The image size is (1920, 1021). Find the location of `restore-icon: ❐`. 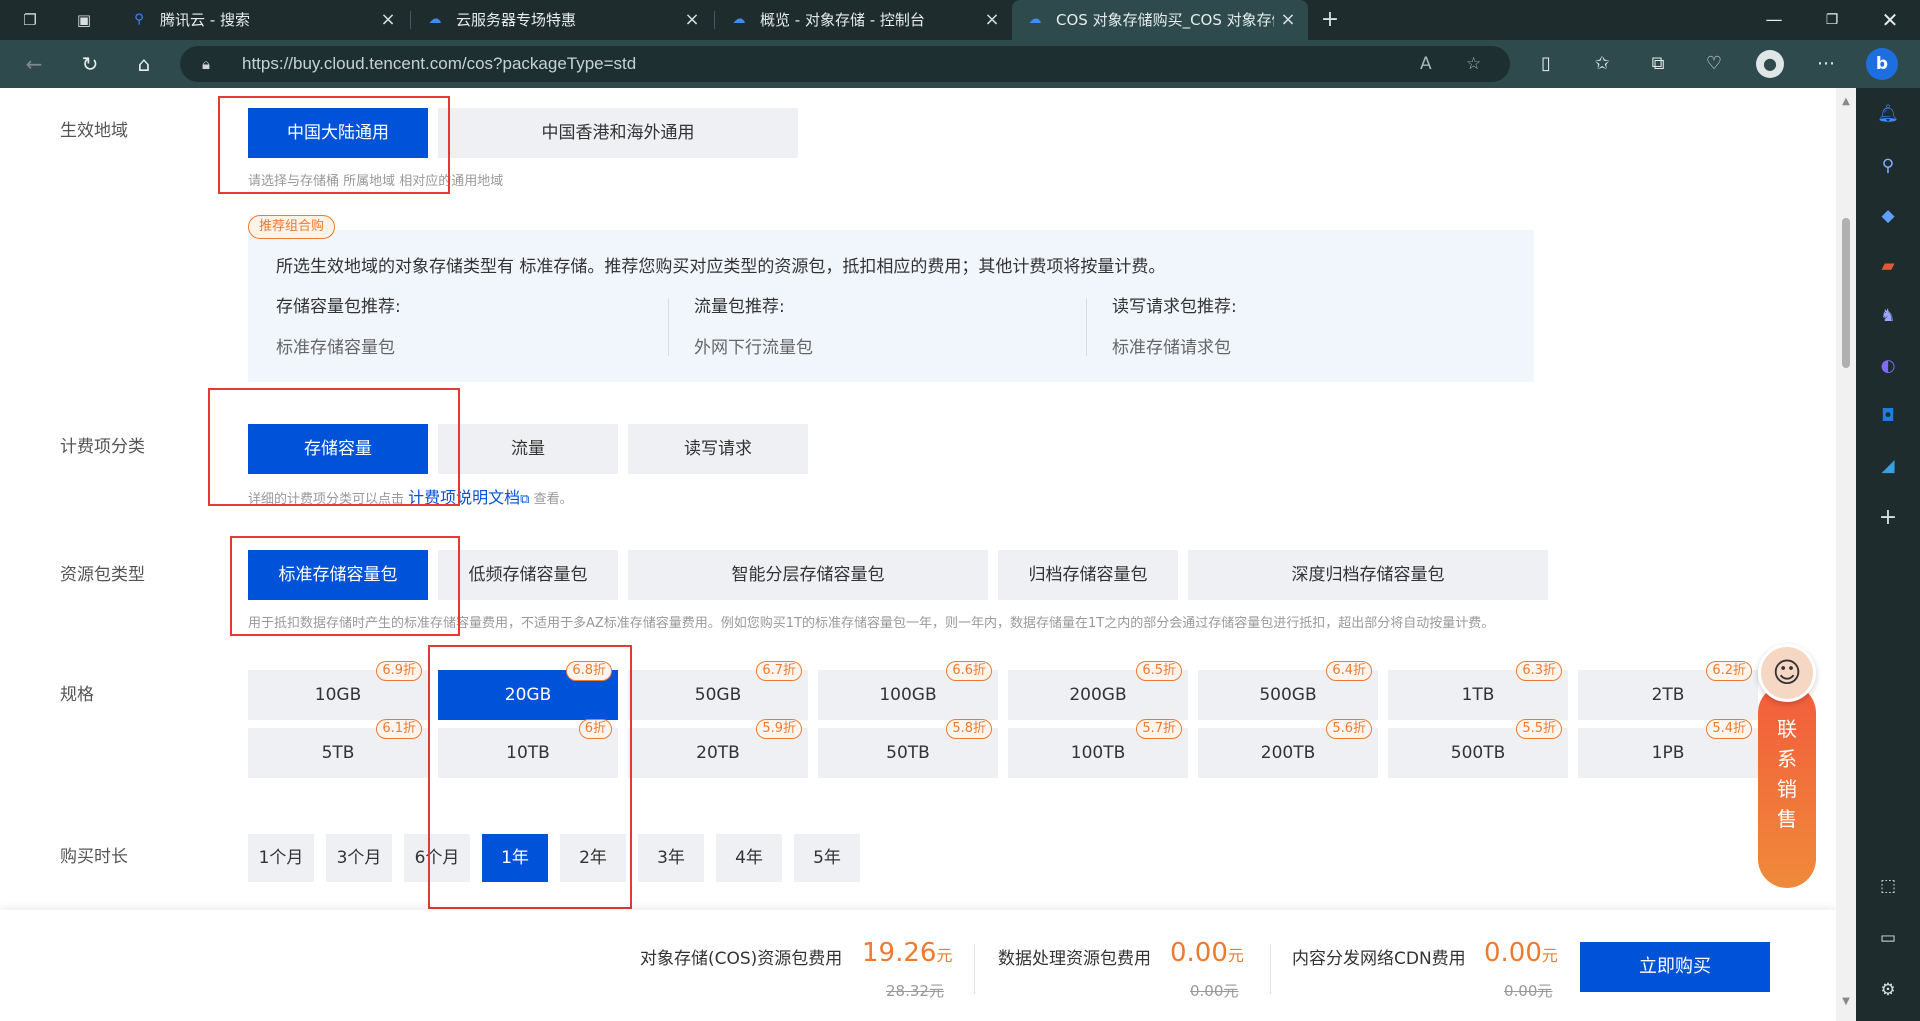

restore-icon: ❐ is located at coordinates (1832, 20).